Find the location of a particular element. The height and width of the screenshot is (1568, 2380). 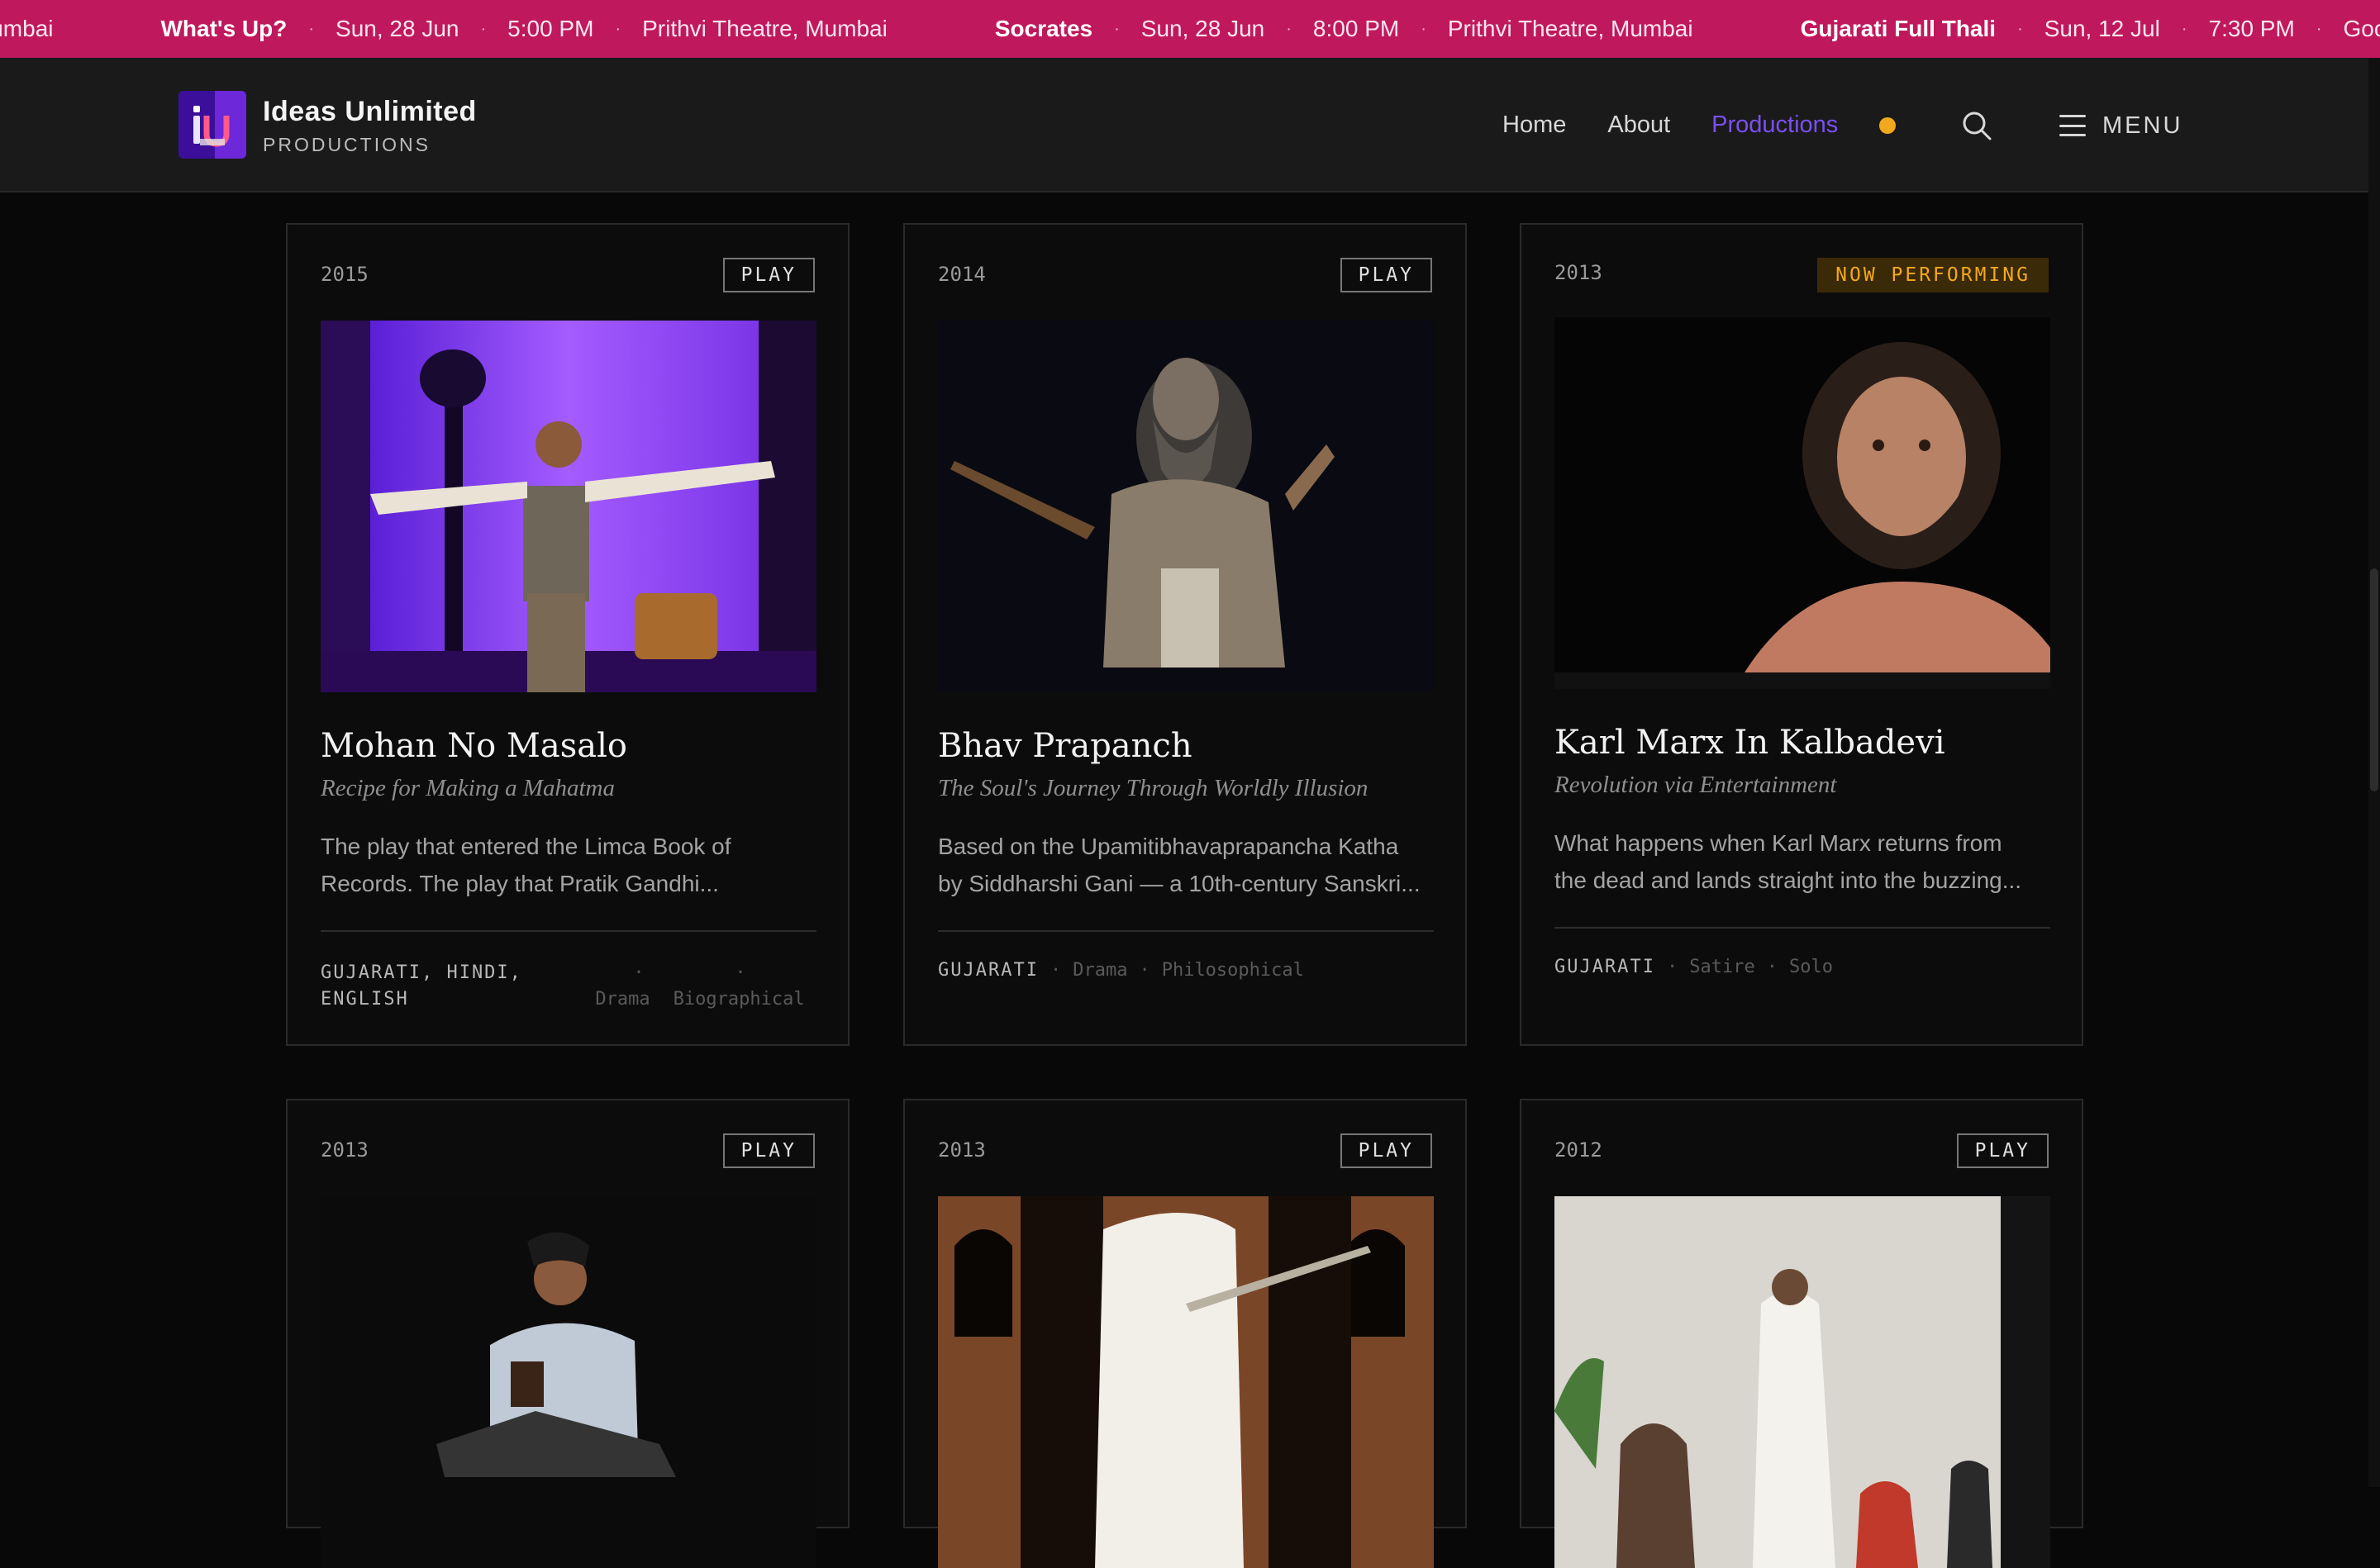

ticker-title: Socrates is located at coordinates (1043, 28).